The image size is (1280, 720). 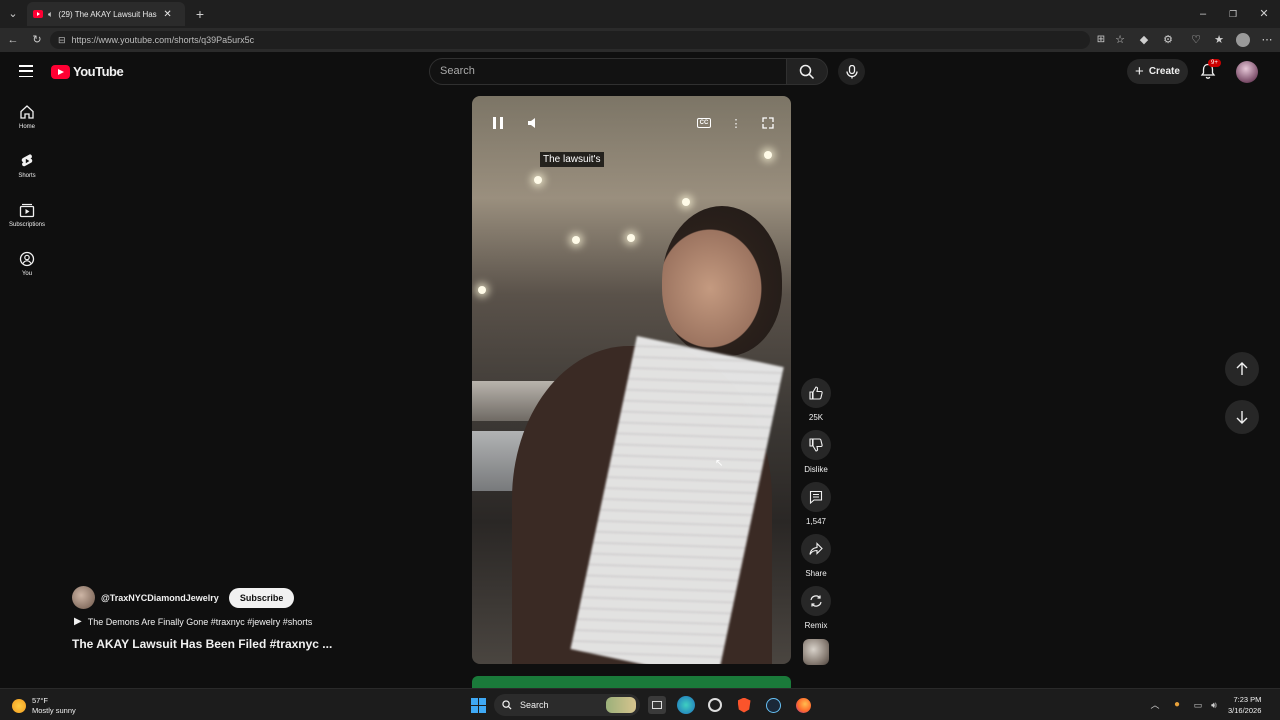 What do you see at coordinates (54, 710) in the screenshot?
I see `weather-desc: Mostly sunny` at bounding box center [54, 710].